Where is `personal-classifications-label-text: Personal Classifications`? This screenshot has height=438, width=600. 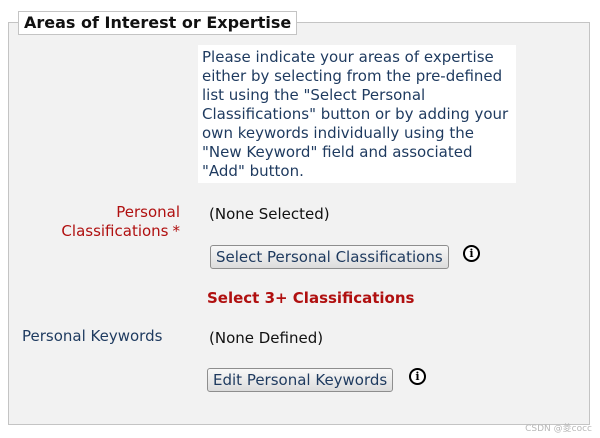 personal-classifications-label-text: Personal Classifications is located at coordinates (120, 221).